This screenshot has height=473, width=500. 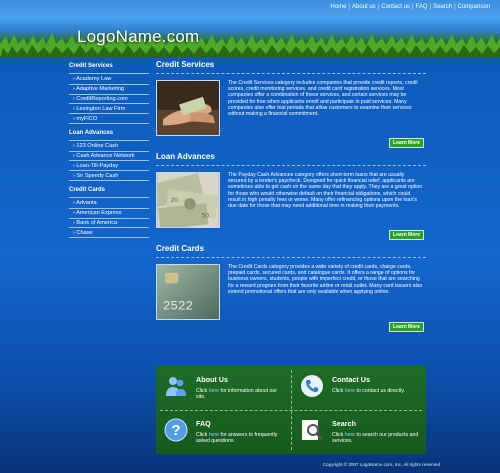 I want to click on section-title: Loan Advances, so click(x=291, y=159).